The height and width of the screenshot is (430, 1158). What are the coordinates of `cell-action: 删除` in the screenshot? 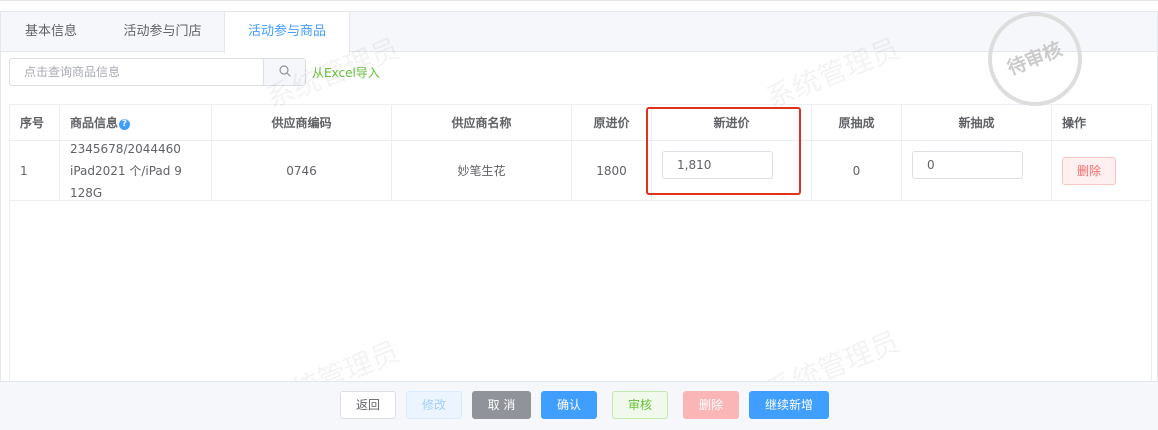 It's located at (1101, 171).